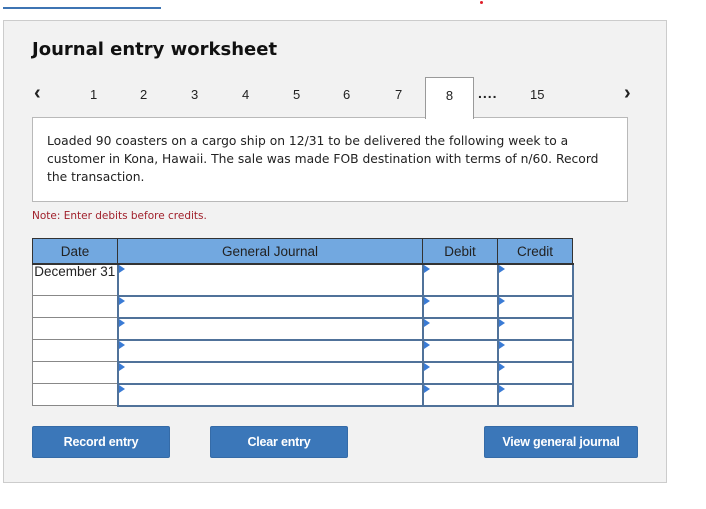 The width and height of the screenshot is (706, 509). Describe the element at coordinates (296, 94) in the screenshot. I see `page-5: 5` at that location.